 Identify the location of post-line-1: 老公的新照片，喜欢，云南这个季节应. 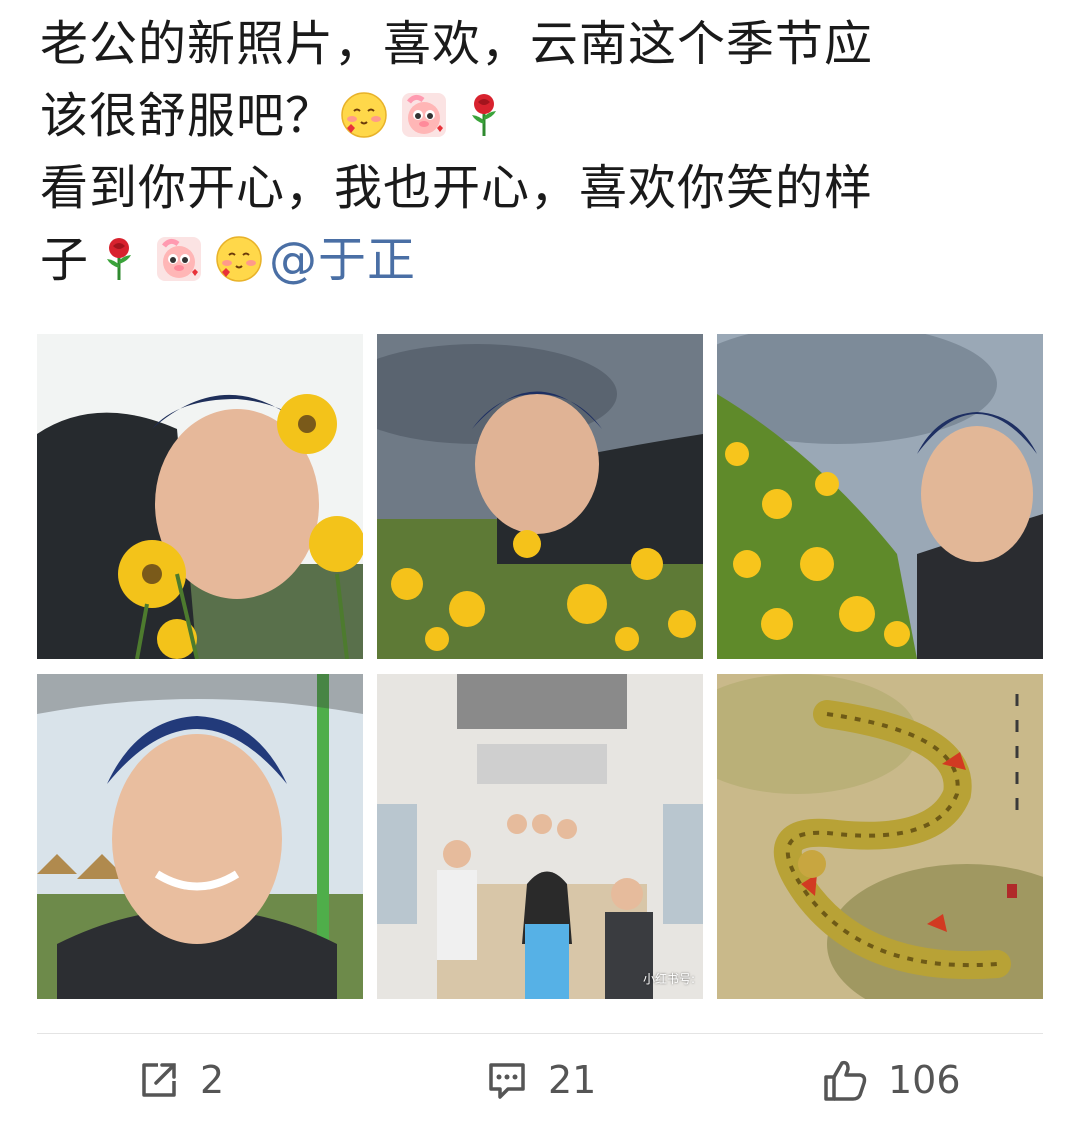
(457, 44).